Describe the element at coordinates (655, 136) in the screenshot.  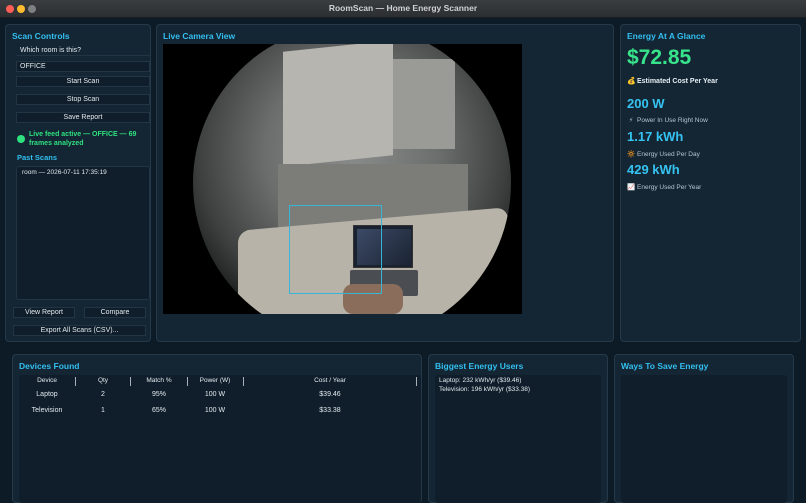
I see `energy-per-day-value: 1.17 kWh` at that location.